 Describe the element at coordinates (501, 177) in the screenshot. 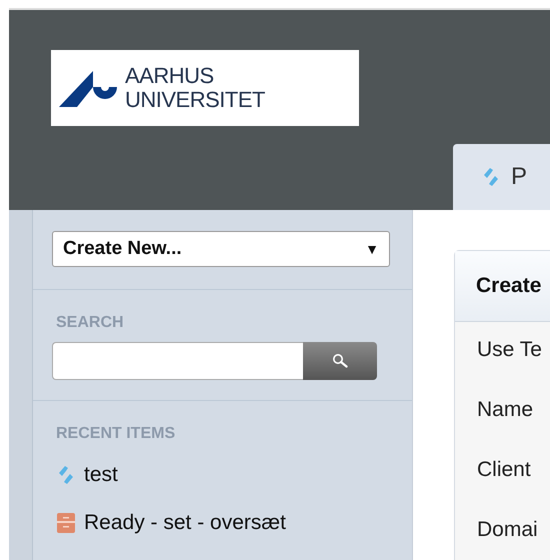

I see `tab: P` at that location.